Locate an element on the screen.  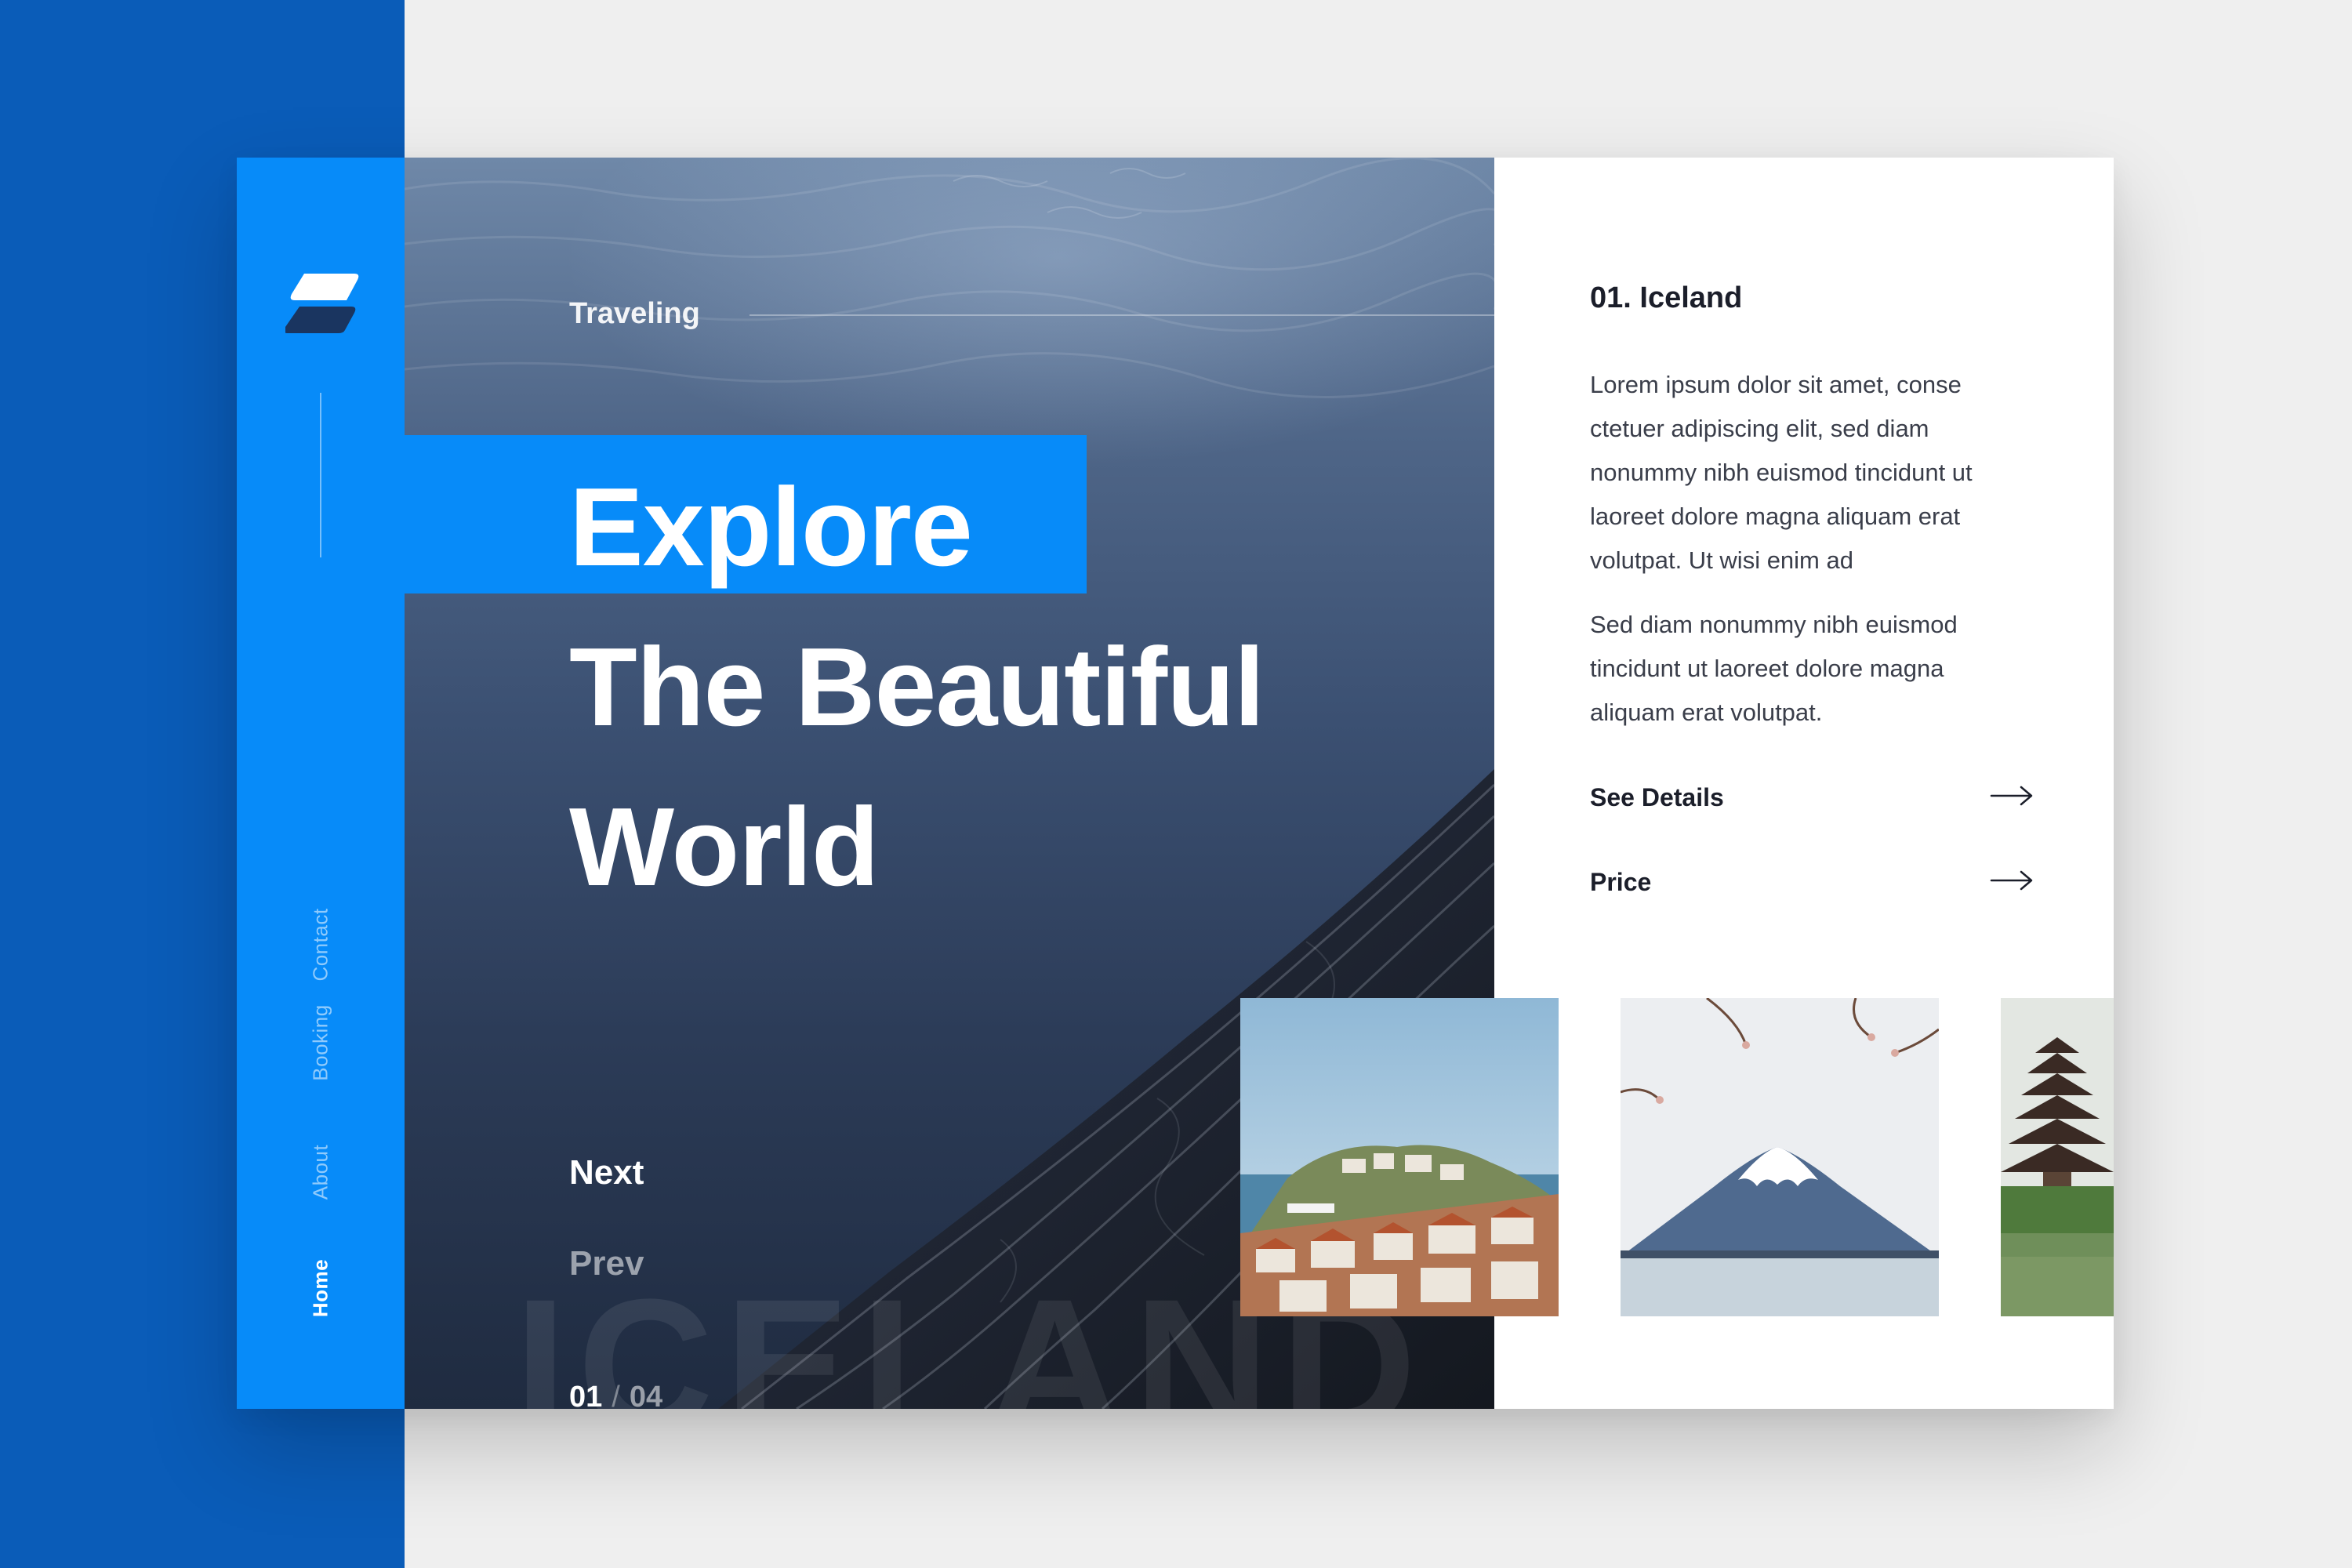
prev-button: Prev is located at coordinates (606, 1263).